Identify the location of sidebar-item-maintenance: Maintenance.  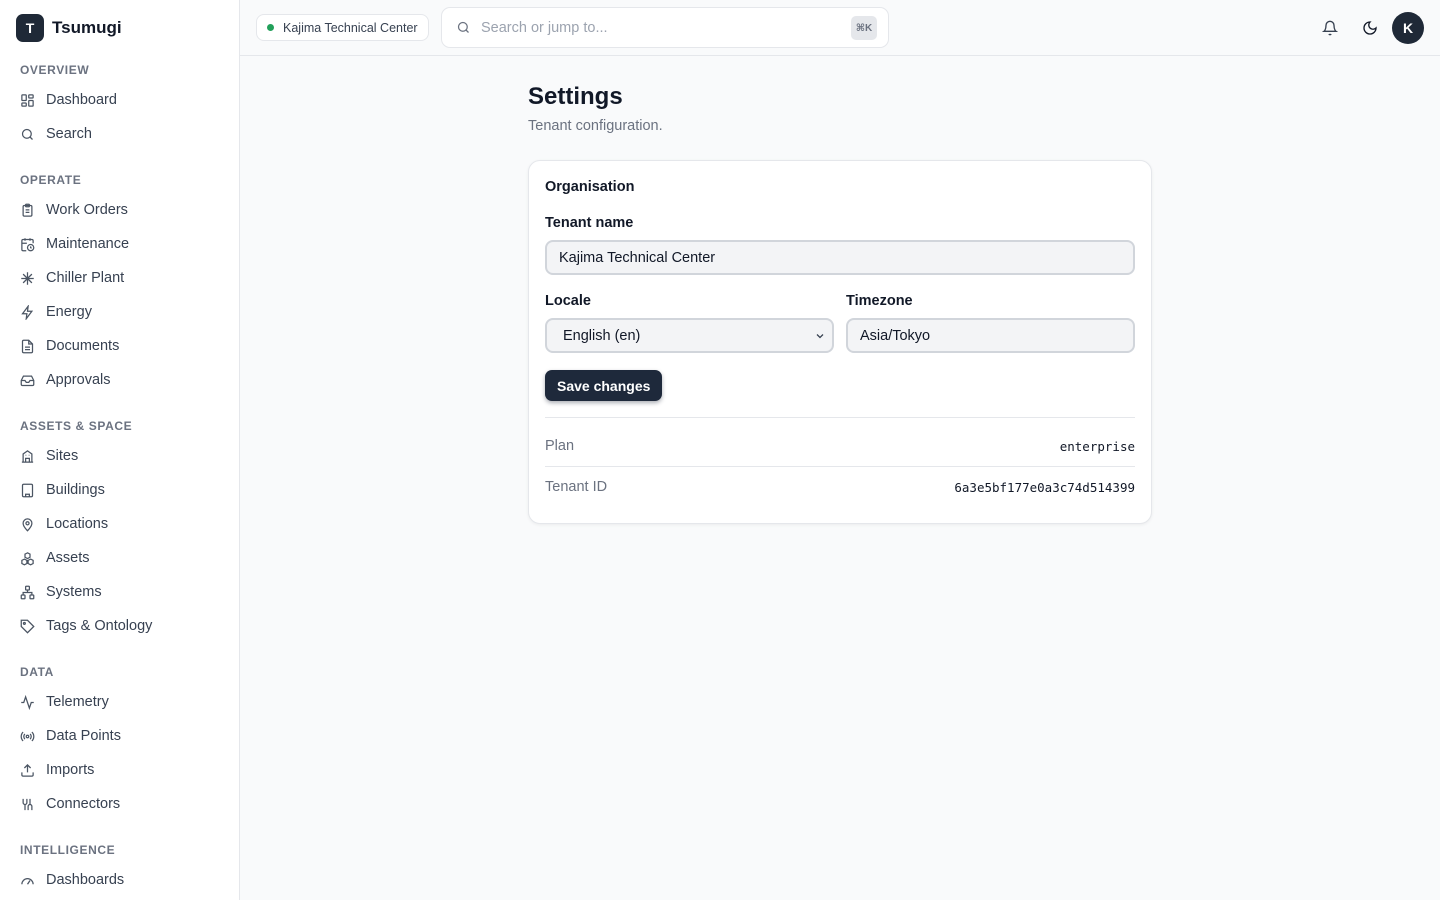
(120, 244).